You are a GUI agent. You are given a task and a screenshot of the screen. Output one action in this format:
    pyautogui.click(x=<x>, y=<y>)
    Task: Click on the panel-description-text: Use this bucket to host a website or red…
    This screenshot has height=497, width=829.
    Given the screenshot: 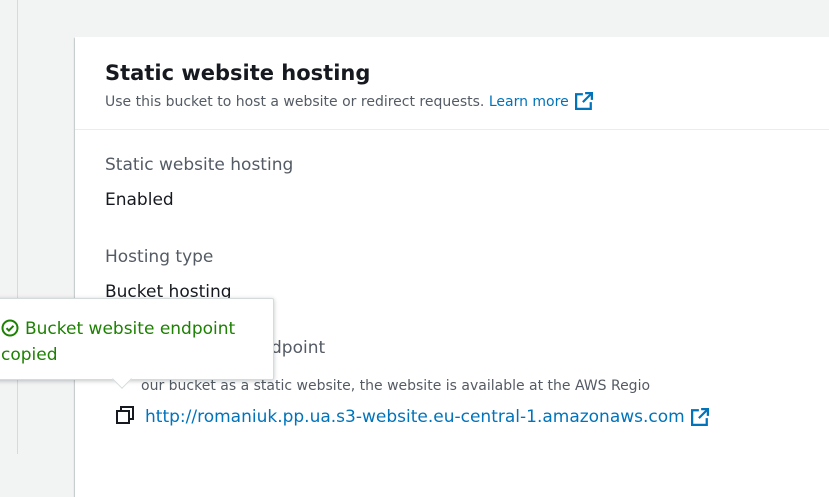 What is the action you would take?
    pyautogui.click(x=295, y=102)
    